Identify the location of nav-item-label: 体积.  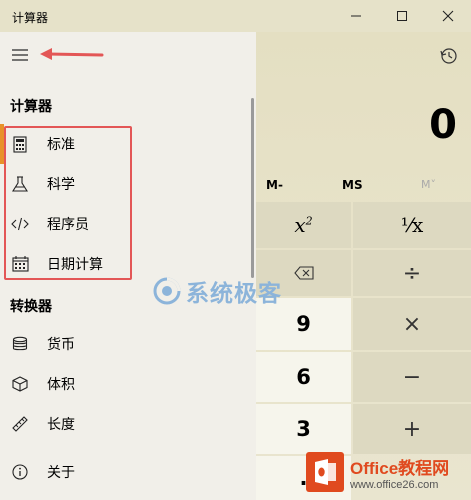
(61, 385).